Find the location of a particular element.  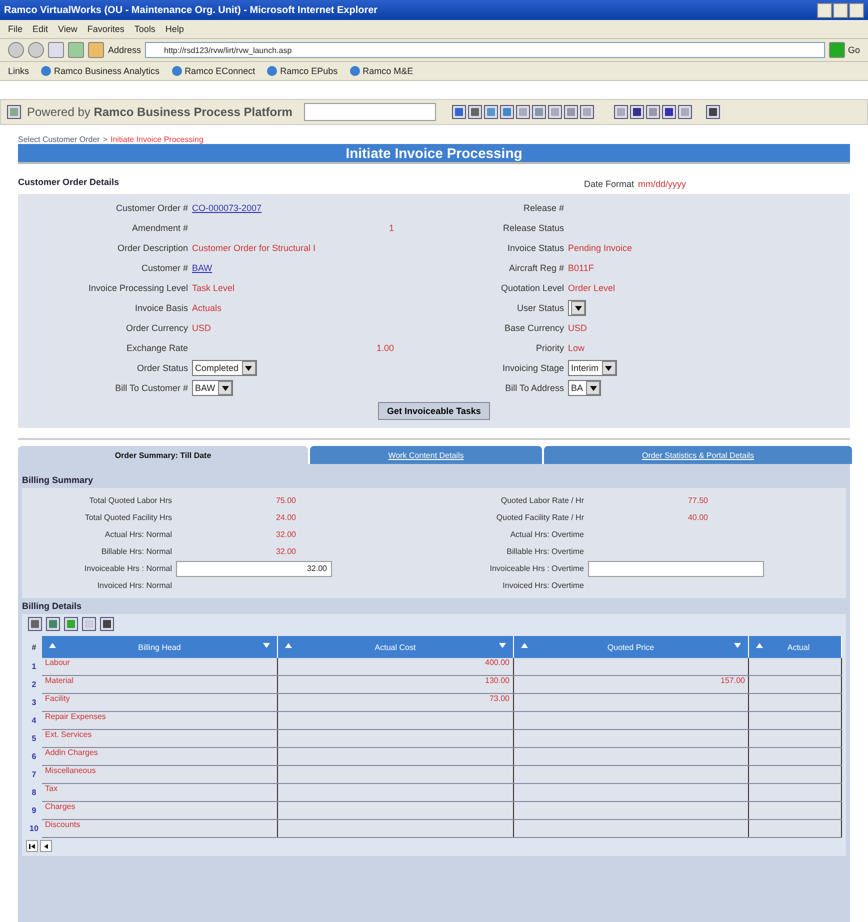

table-cell: Facility is located at coordinates (160, 703).